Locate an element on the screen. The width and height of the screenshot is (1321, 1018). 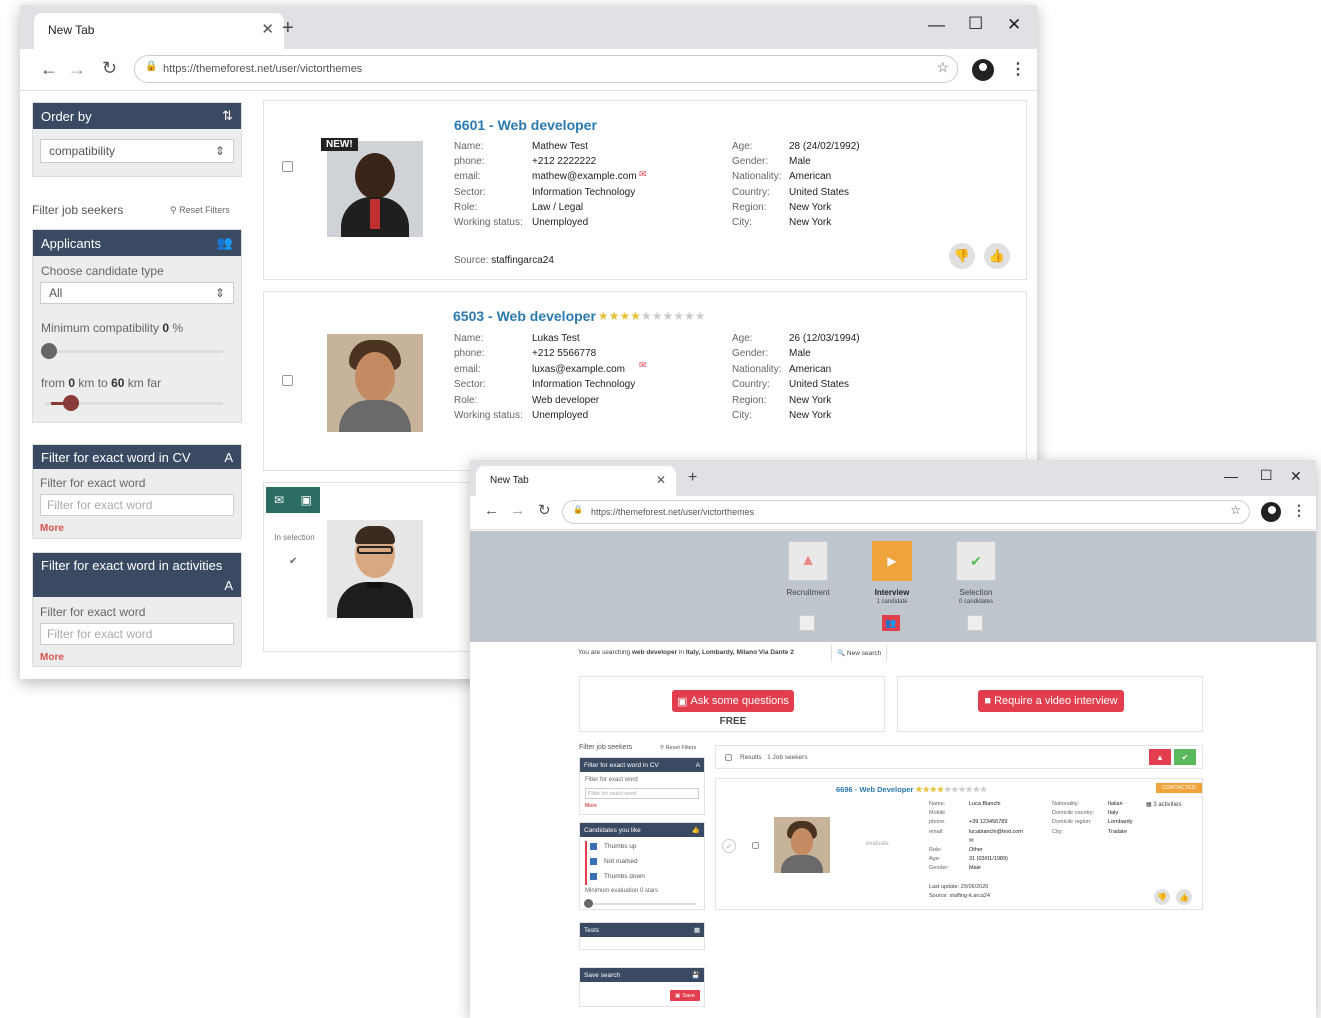
id-card-icon: ▣ is located at coordinates (306, 500).